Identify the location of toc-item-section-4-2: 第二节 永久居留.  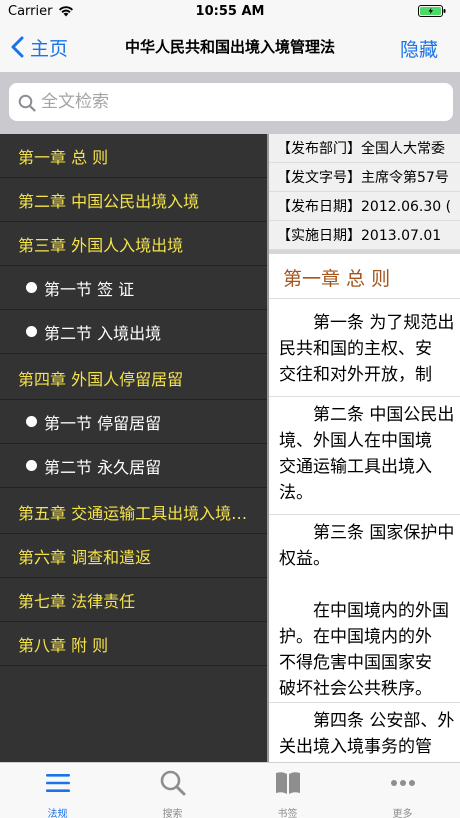
(133, 466).